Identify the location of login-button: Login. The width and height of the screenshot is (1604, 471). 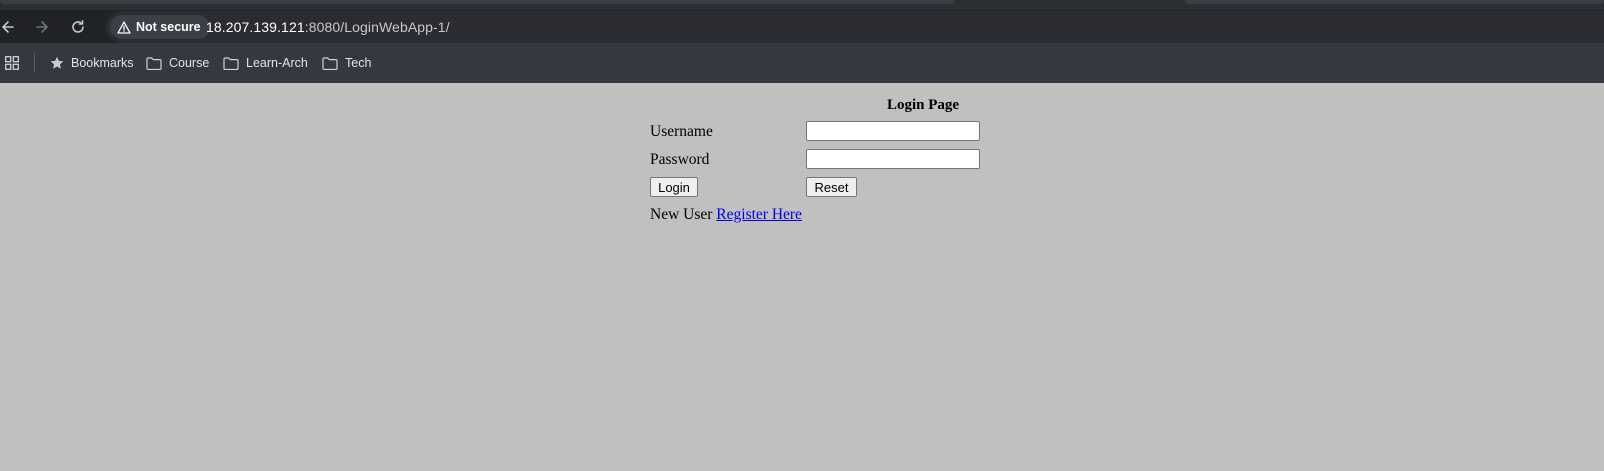
(674, 187).